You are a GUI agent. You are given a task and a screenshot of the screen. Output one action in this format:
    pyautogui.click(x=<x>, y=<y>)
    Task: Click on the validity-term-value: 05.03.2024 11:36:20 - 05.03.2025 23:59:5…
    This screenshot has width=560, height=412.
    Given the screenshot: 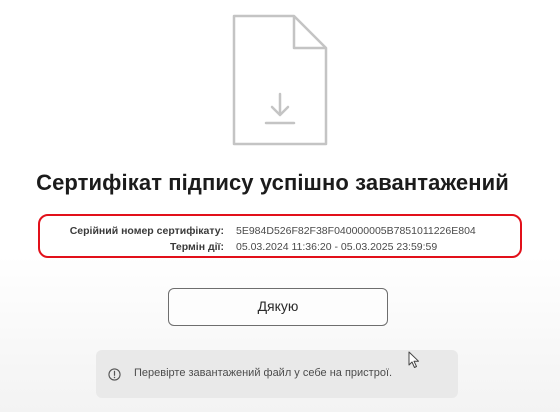 What is the action you would take?
    pyautogui.click(x=337, y=247)
    